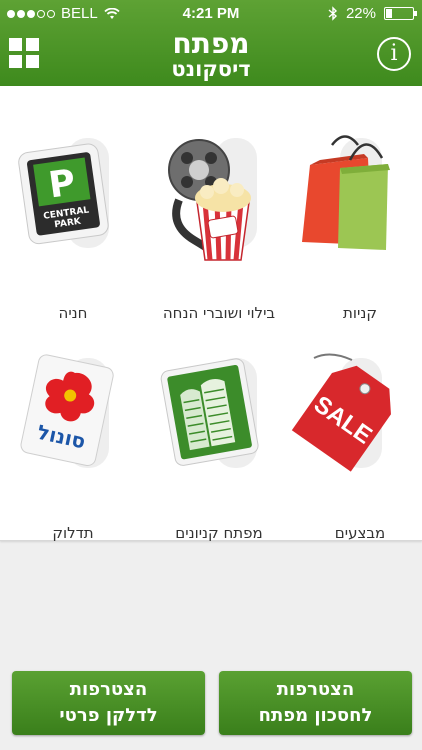 Image resolution: width=422 pixels, height=750 pixels. Describe the element at coordinates (346, 192) in the screenshot. I see `shopping-bags-icon` at that location.